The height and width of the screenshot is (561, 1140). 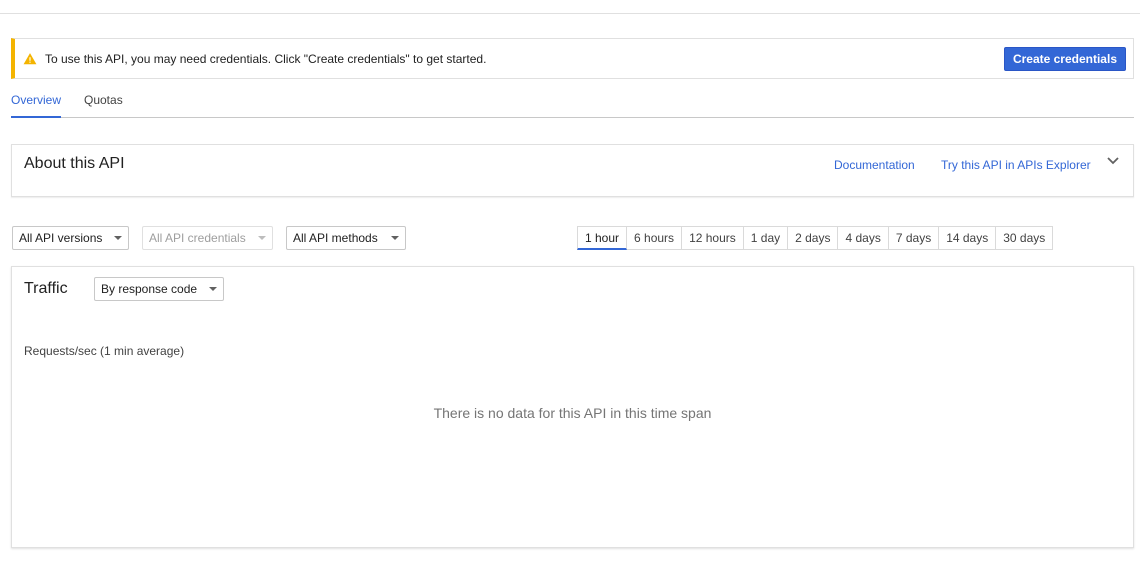 What do you see at coordinates (572, 104) in the screenshot?
I see `tab-bar: Overview Quotas` at bounding box center [572, 104].